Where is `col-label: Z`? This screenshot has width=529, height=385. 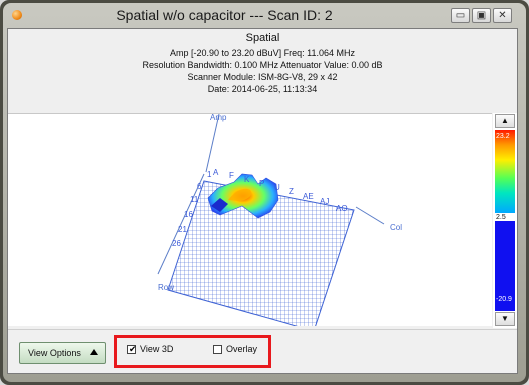
col-label: Z is located at coordinates (291, 191).